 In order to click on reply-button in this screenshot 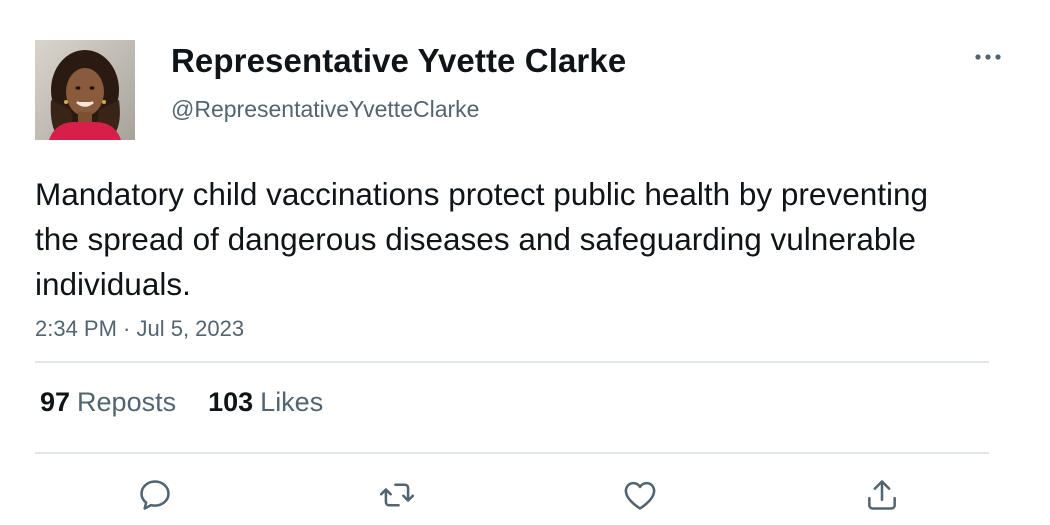, I will do `click(155, 495)`.